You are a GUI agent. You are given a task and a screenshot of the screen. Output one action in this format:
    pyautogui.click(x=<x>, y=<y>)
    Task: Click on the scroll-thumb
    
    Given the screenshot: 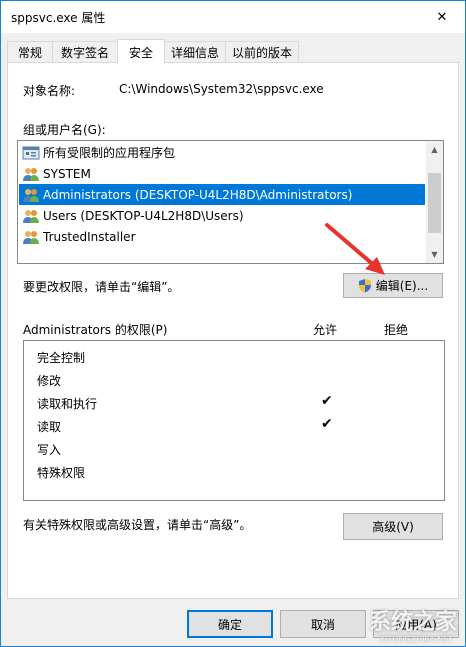 What is the action you would take?
    pyautogui.click(x=434, y=203)
    